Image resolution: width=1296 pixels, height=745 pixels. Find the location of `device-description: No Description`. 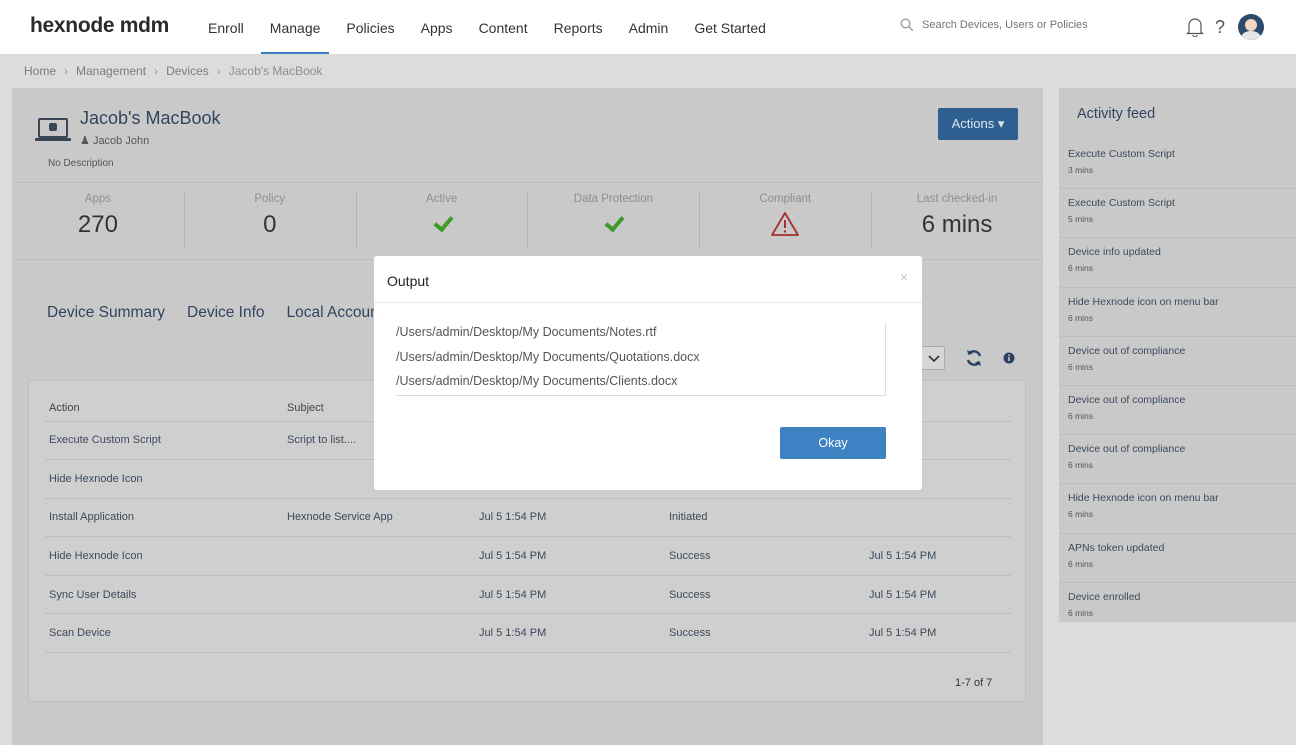

device-description: No Description is located at coordinates (81, 163).